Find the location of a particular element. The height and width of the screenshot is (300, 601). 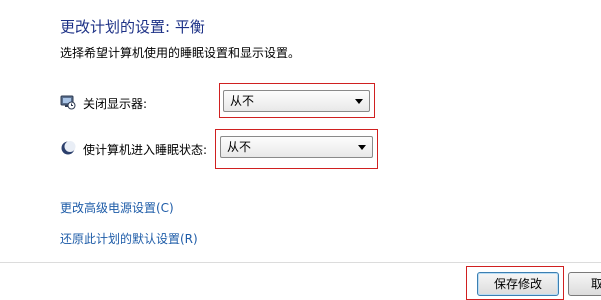

sleep-value: 从不 is located at coordinates (239, 147).